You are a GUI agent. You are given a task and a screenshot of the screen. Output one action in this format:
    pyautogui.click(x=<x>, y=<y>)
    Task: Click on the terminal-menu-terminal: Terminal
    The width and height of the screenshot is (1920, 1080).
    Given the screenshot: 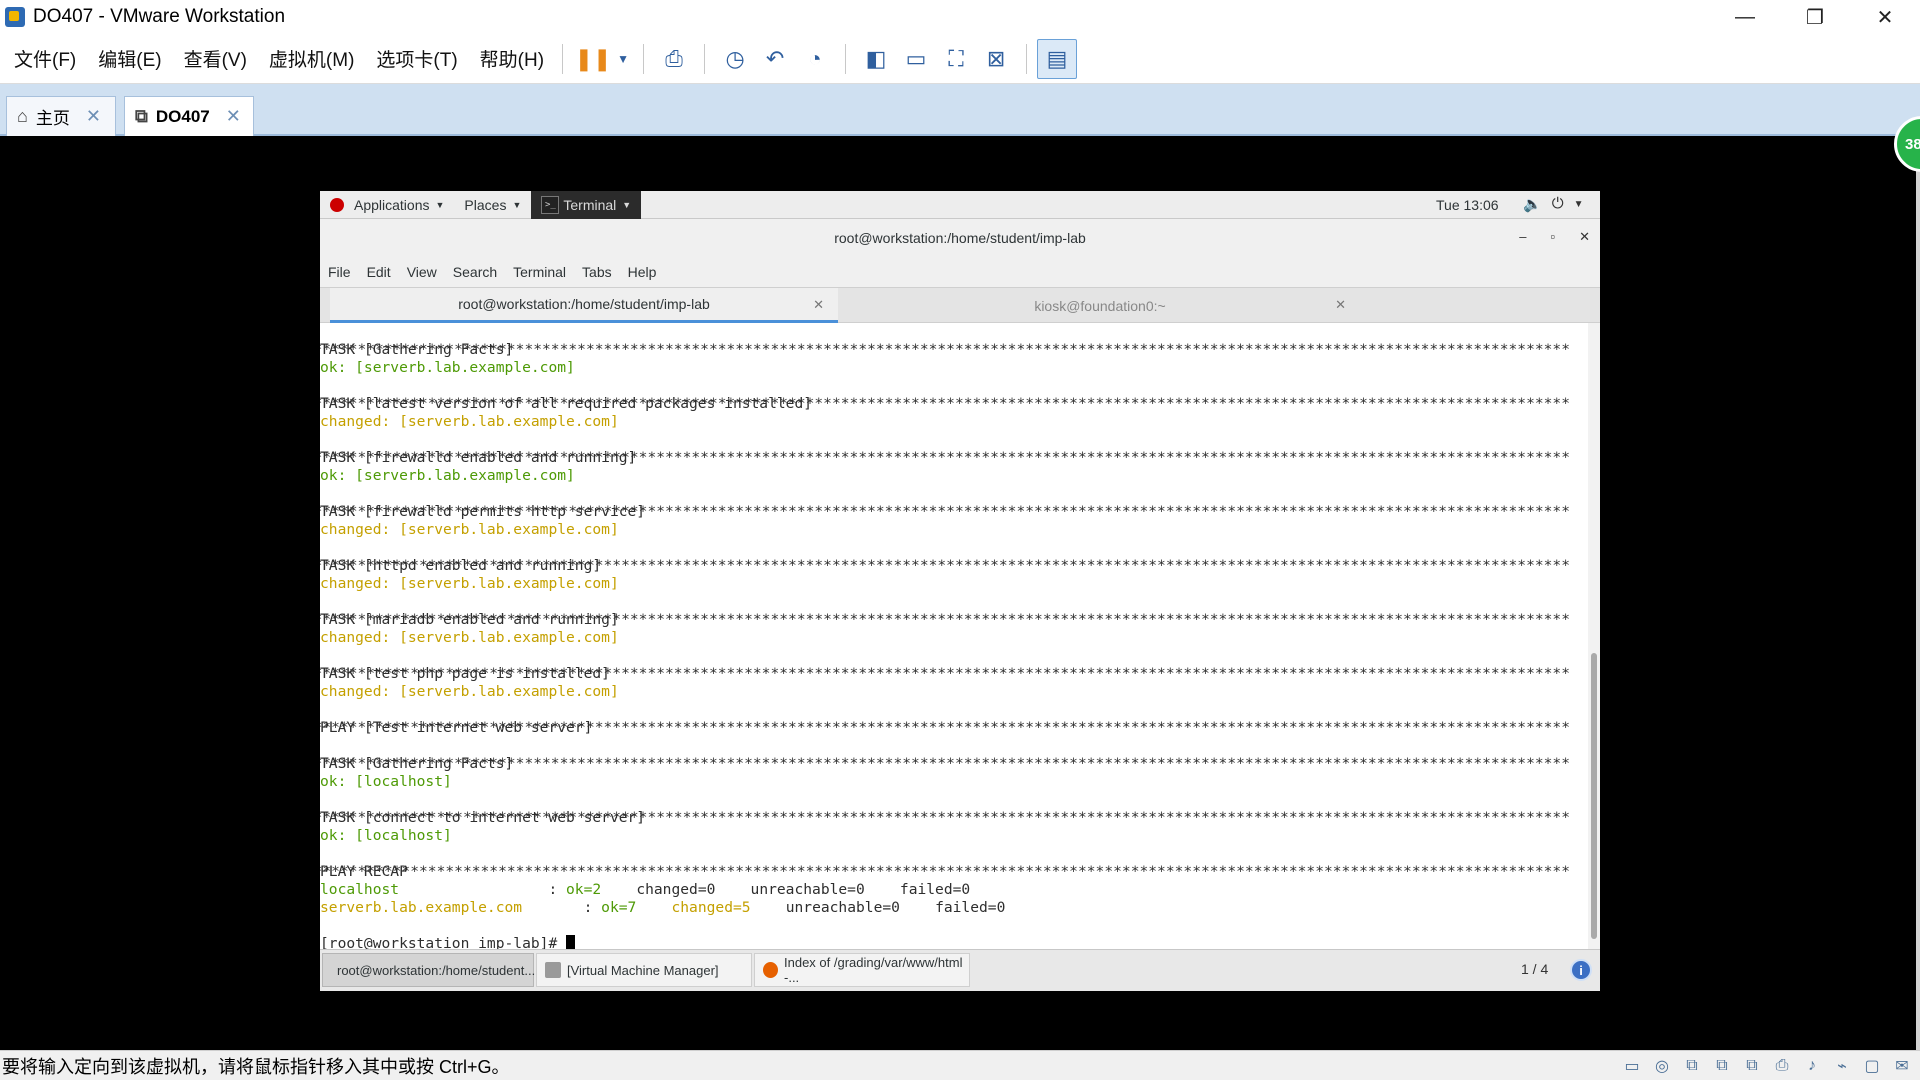 What is the action you would take?
    pyautogui.click(x=539, y=272)
    